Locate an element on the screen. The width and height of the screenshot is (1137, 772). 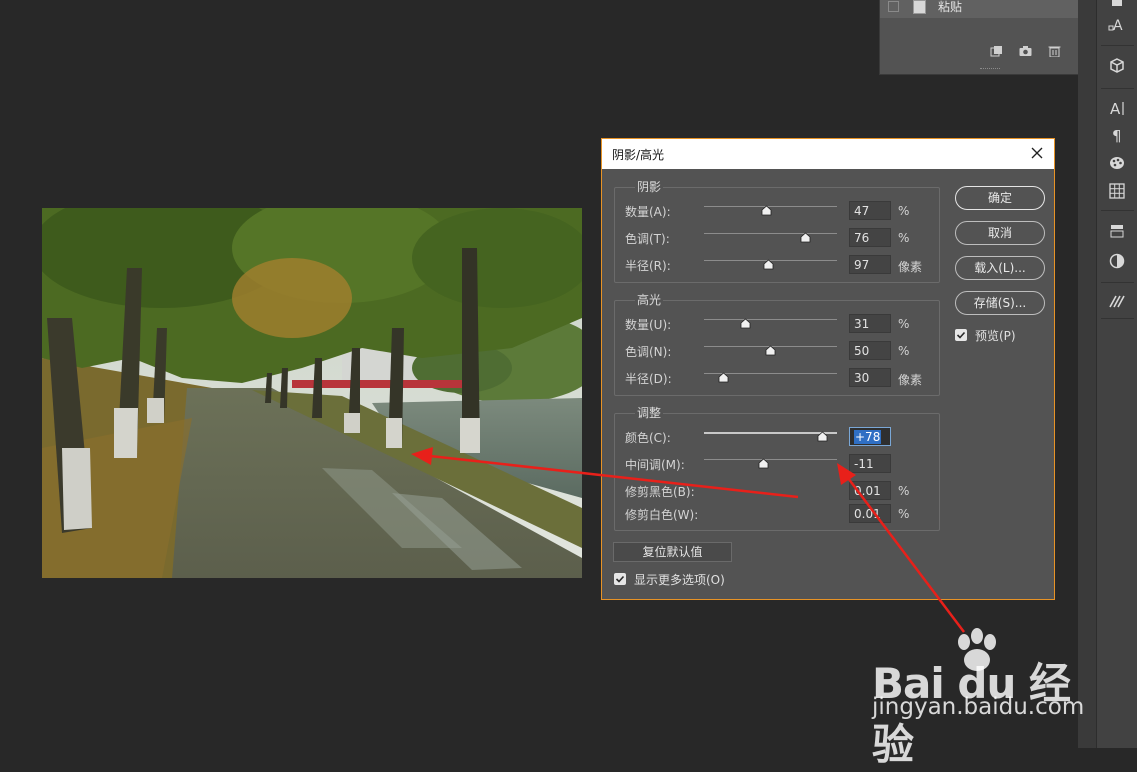
shadows-radius-label: 半径(R): is located at coordinates (648, 266).